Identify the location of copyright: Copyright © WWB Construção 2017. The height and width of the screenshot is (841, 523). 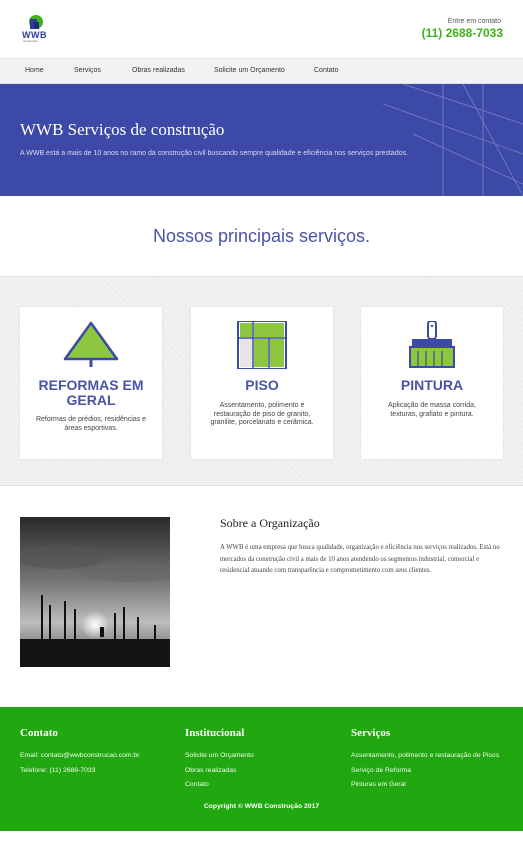
(261, 806).